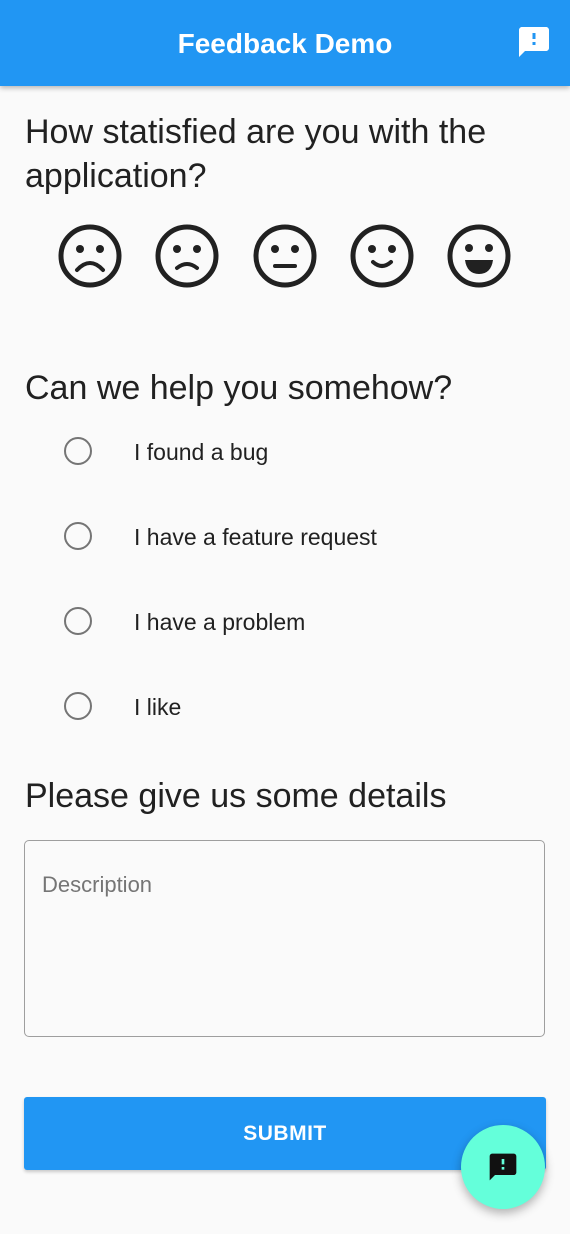 This screenshot has height=1234, width=570. I want to click on neutral-icon, so click(285, 256).